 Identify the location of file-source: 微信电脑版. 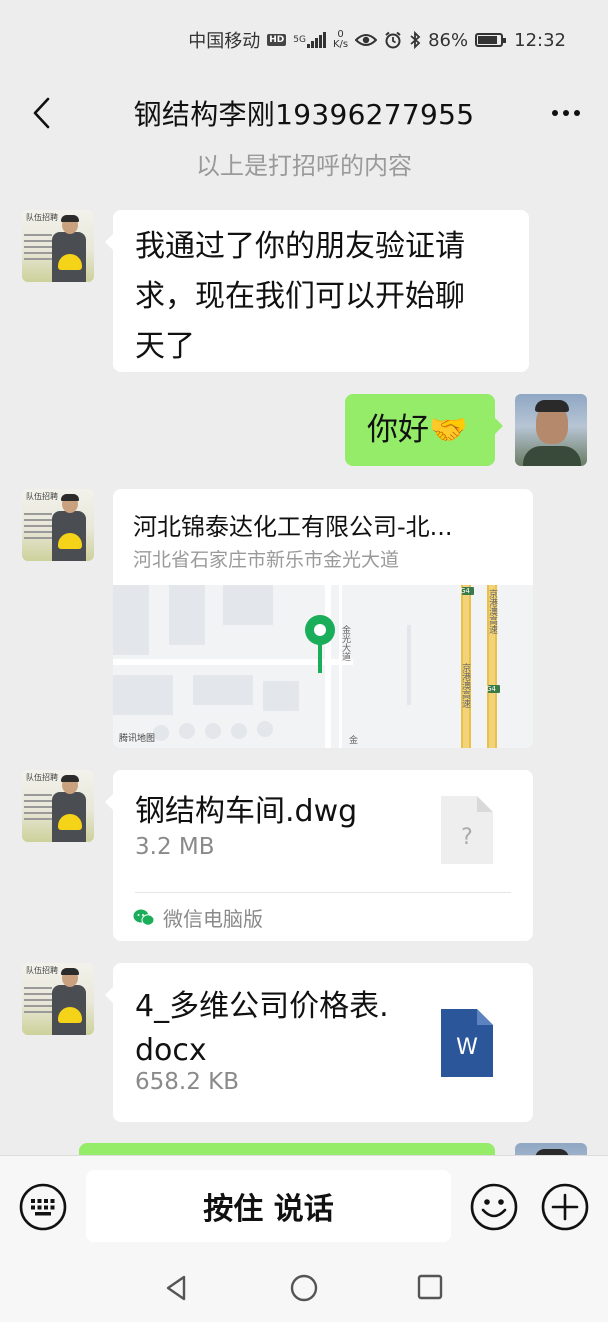
(198, 917).